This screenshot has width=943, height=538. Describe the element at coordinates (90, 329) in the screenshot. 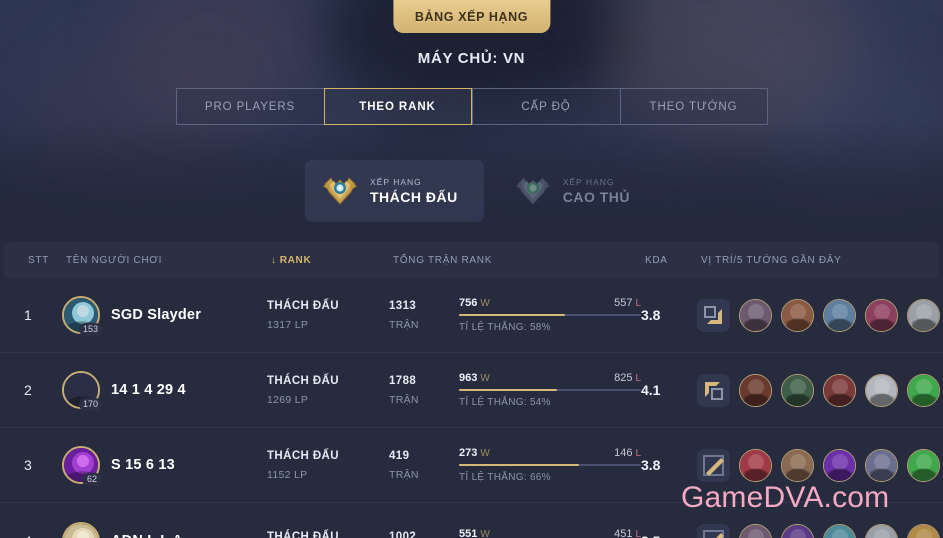

I see `level-badge: 153` at that location.